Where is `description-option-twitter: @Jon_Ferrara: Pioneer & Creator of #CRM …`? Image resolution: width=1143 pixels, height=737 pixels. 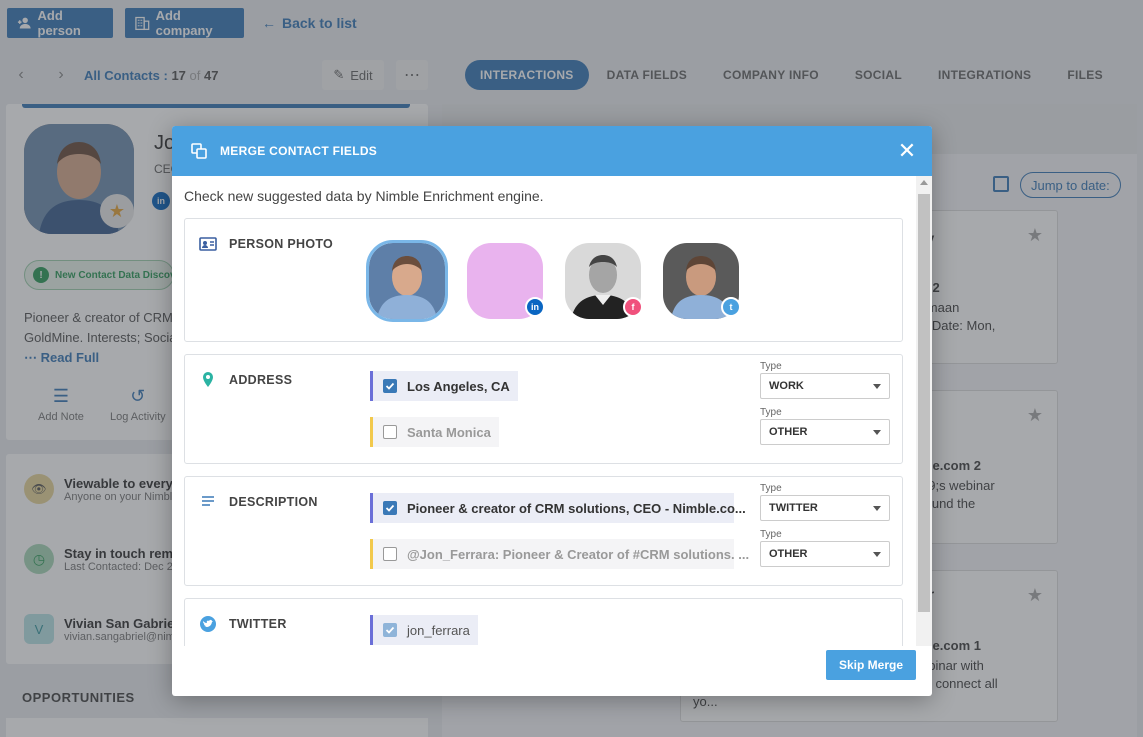 description-option-twitter: @Jon_Ferrara: Pioneer & Creator of #CRM … is located at coordinates (559, 554).